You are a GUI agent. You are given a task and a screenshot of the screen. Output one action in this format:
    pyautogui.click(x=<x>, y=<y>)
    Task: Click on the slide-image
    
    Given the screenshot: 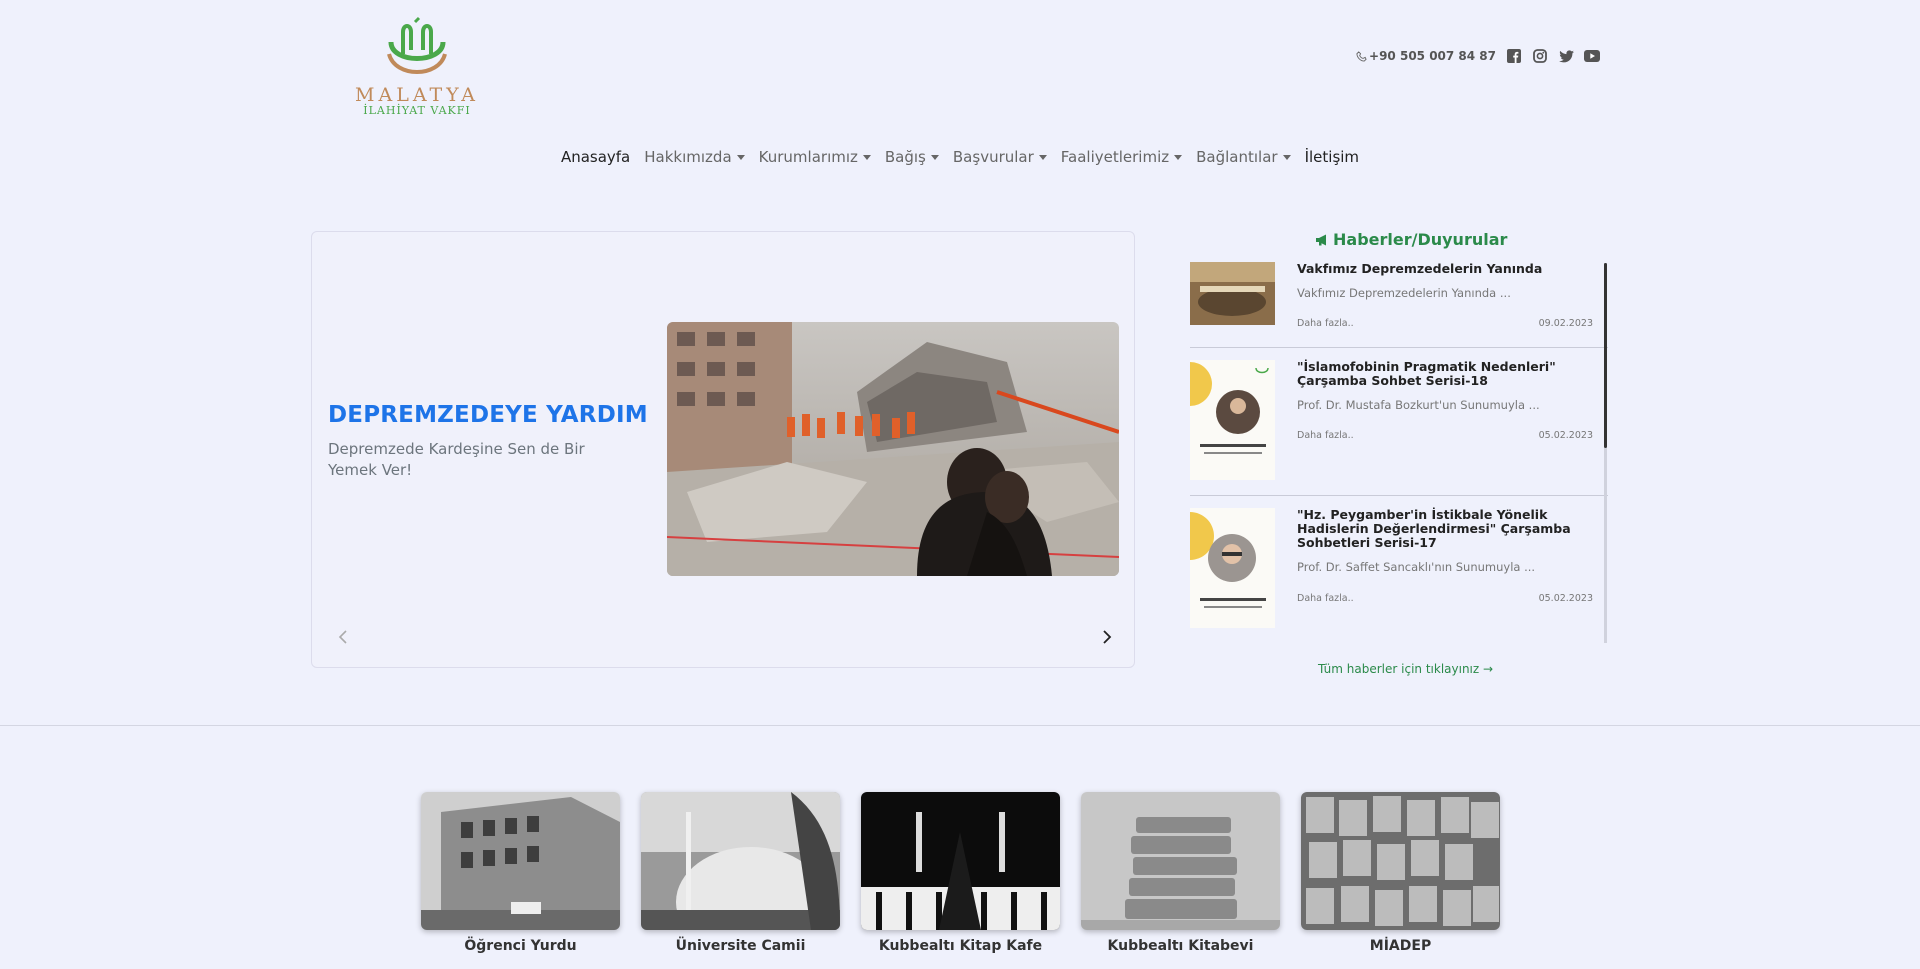 What is the action you would take?
    pyautogui.click(x=893, y=449)
    